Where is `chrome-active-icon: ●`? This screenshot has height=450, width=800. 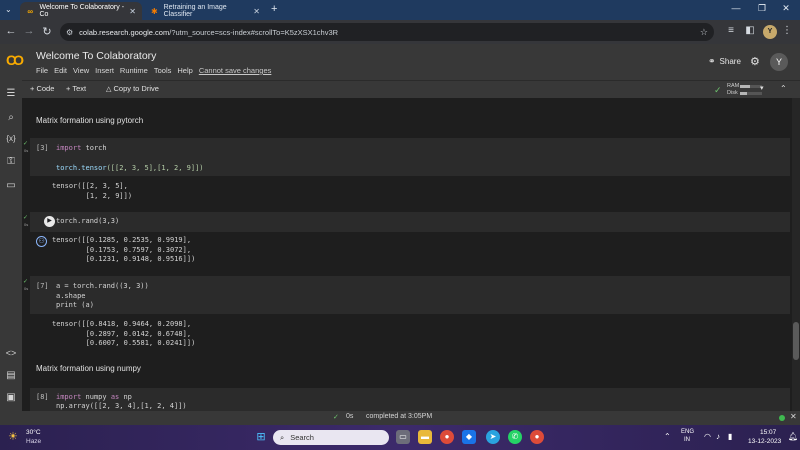
chrome-active-icon: ● is located at coordinates (537, 437).